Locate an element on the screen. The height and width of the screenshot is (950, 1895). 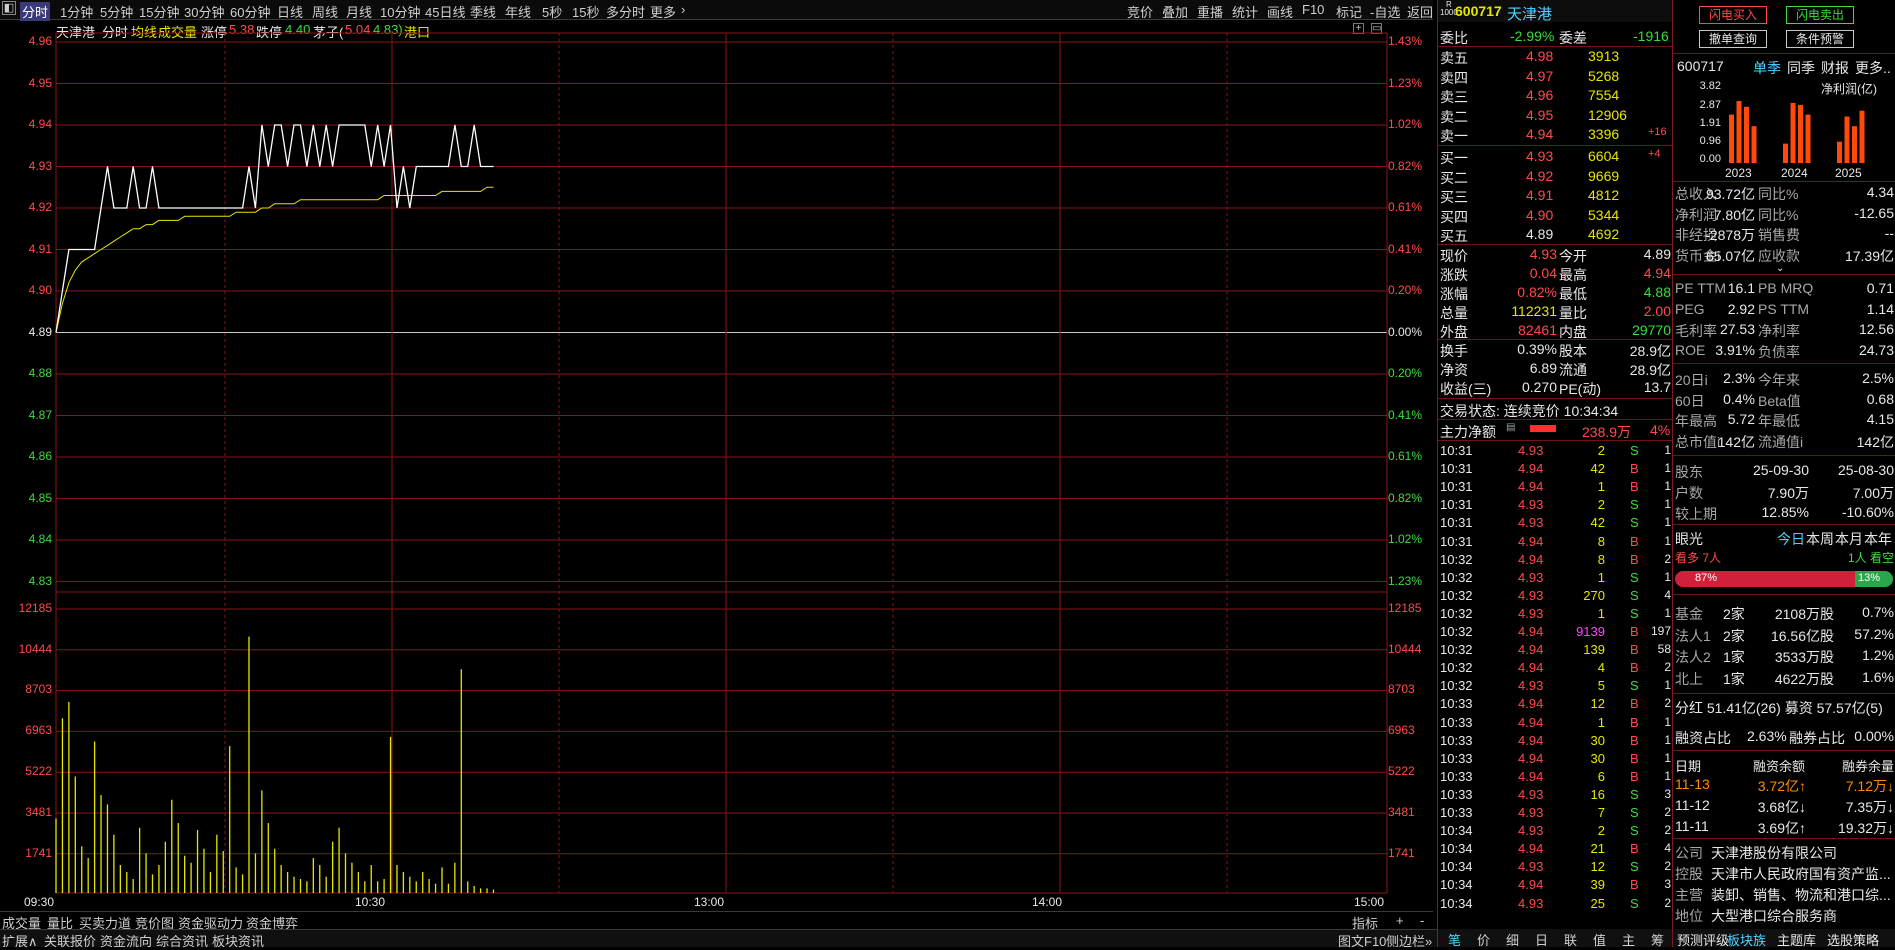
label: PB MRQ is located at coordinates (1786, 288).